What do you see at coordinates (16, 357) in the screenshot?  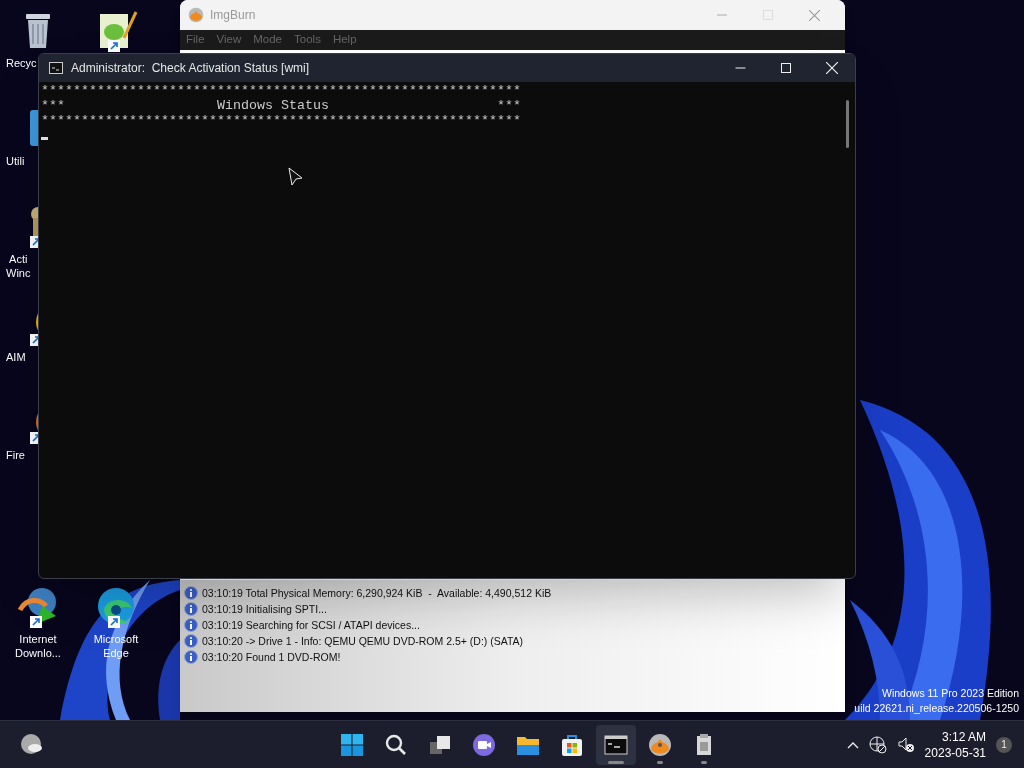 I see `desktop-icon-label: AIM` at bounding box center [16, 357].